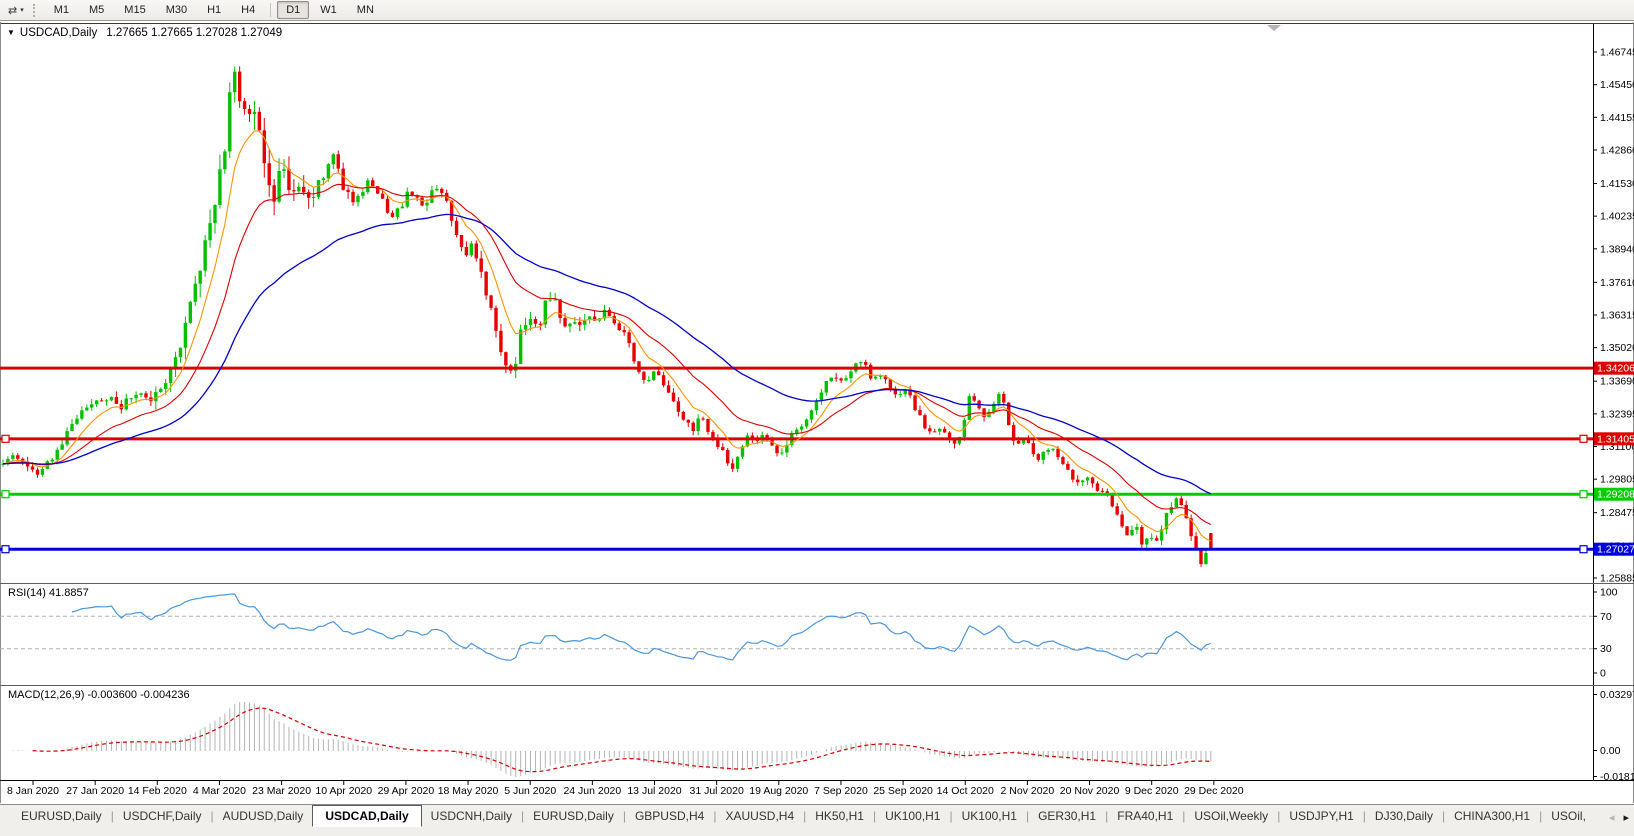 This screenshot has width=1634, height=836. I want to click on price-axis-label: 1.28475, so click(1617, 513).